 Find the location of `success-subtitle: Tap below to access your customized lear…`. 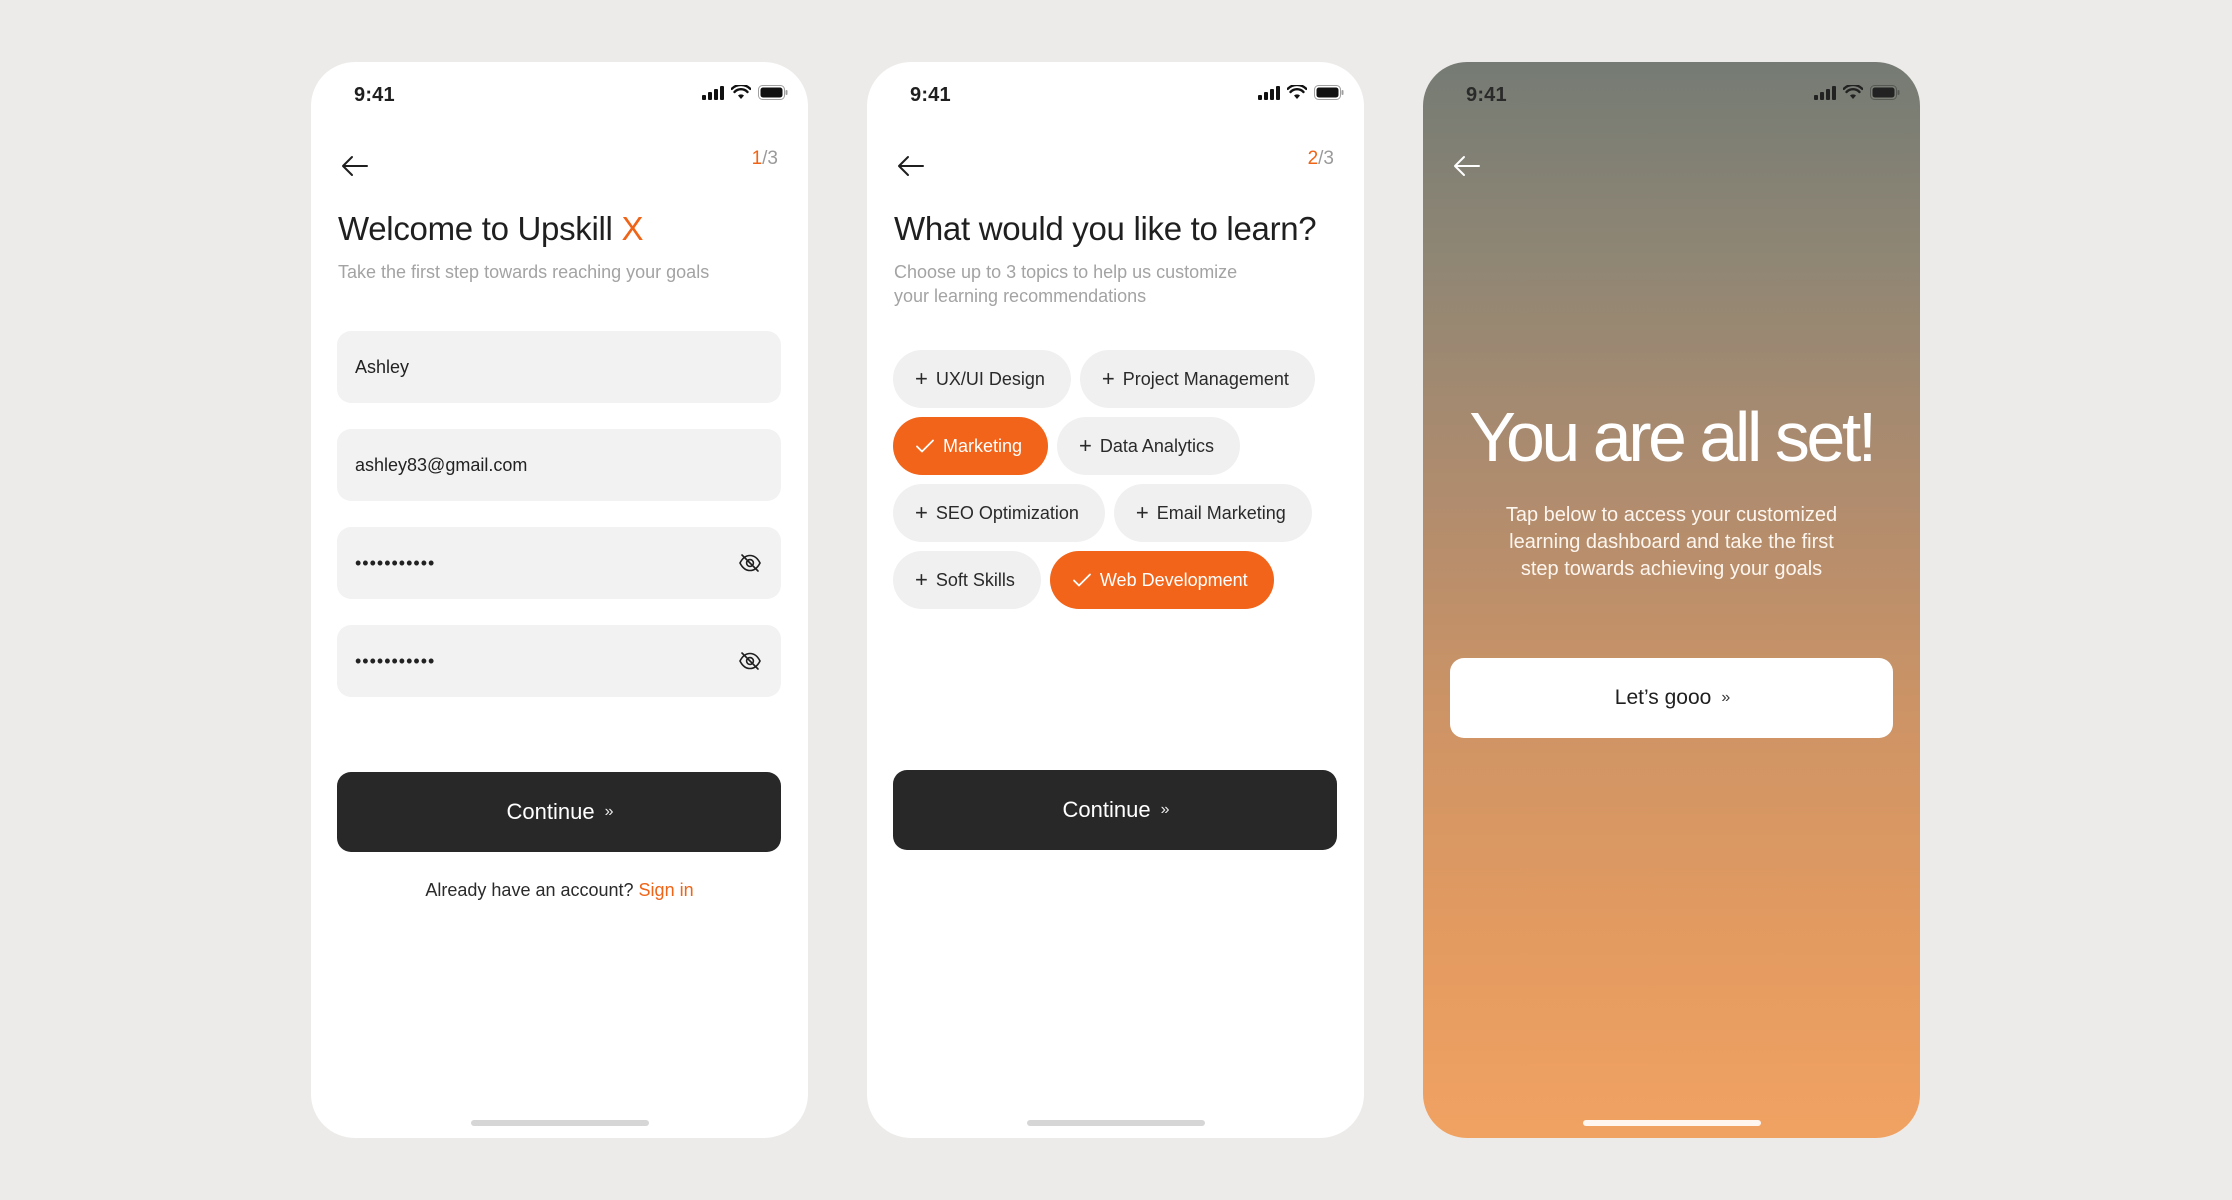

success-subtitle: Tap below to access your customized lear… is located at coordinates (1671, 542).